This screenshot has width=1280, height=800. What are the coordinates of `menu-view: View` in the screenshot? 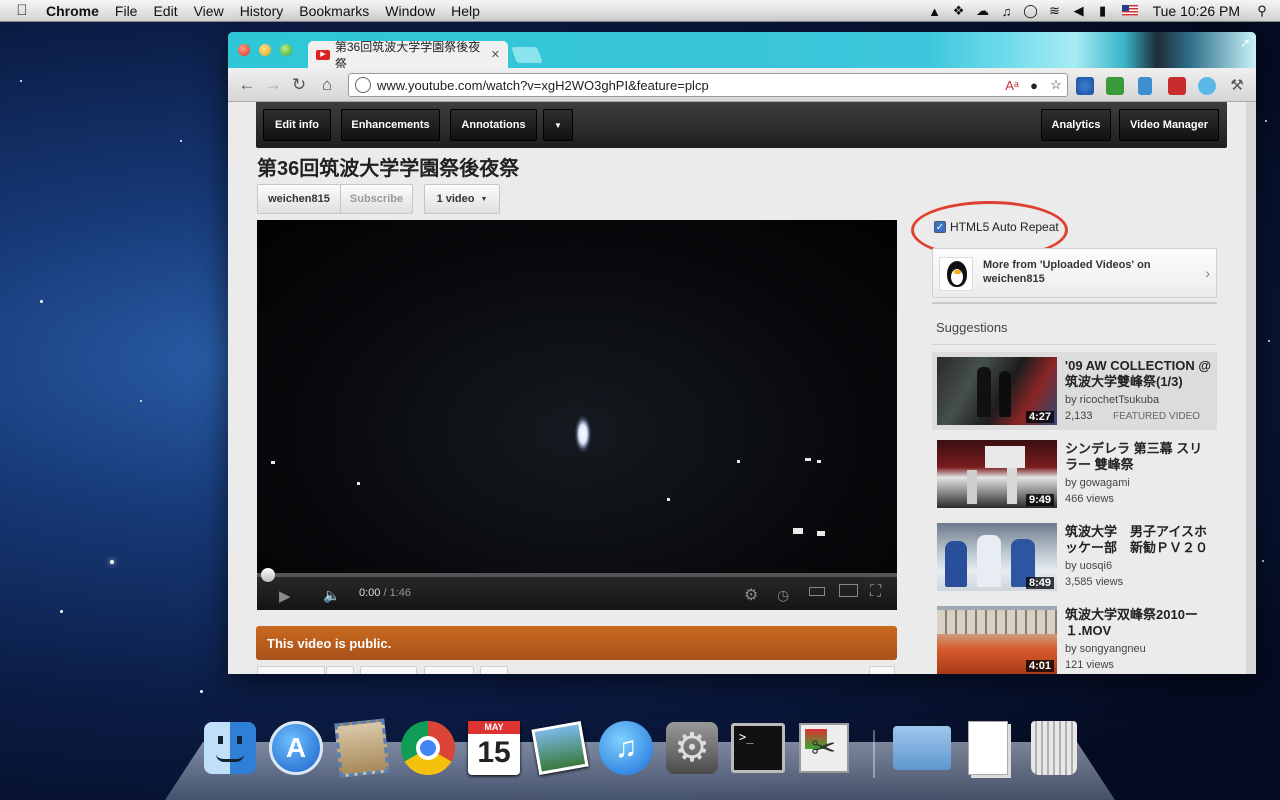 It's located at (209, 11).